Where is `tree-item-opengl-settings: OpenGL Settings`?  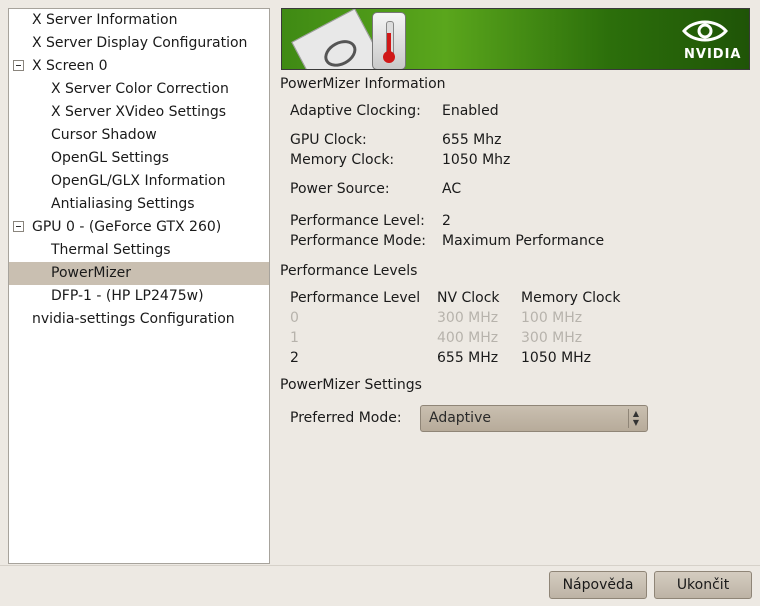 tree-item-opengl-settings: OpenGL Settings is located at coordinates (139, 158).